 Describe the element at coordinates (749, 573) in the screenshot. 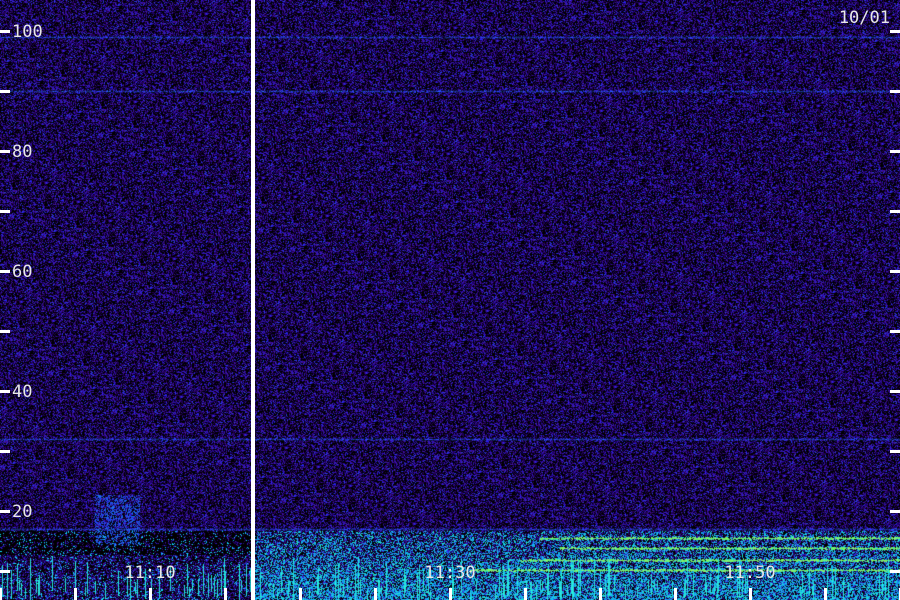

I see `x-tick-label: 11:50` at that location.